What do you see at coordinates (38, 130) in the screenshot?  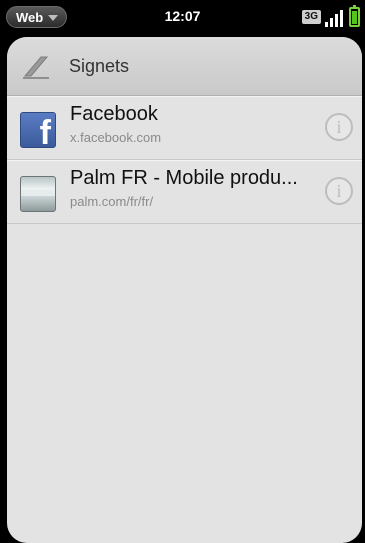 I see `facebook-favicon: f` at bounding box center [38, 130].